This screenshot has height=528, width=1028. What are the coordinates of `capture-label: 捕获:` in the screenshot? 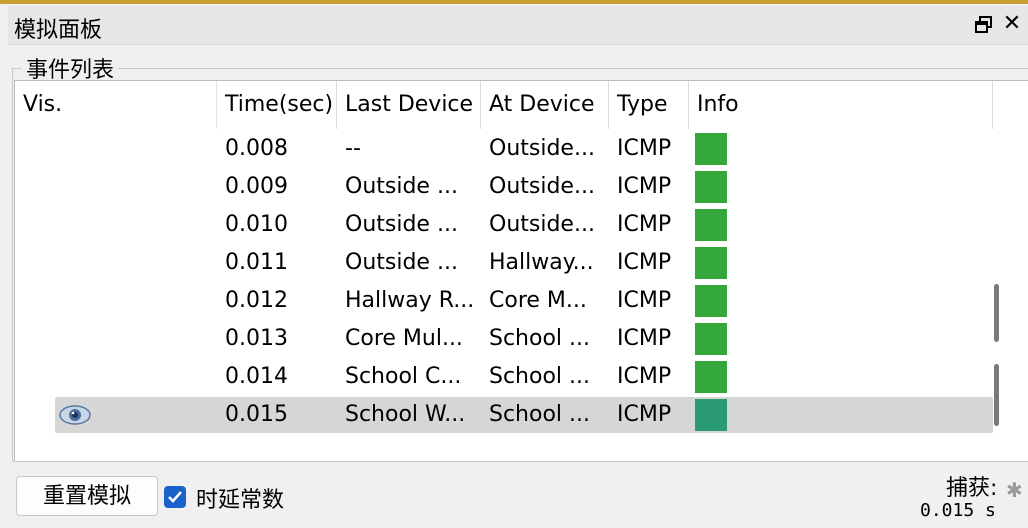 It's located at (972, 488).